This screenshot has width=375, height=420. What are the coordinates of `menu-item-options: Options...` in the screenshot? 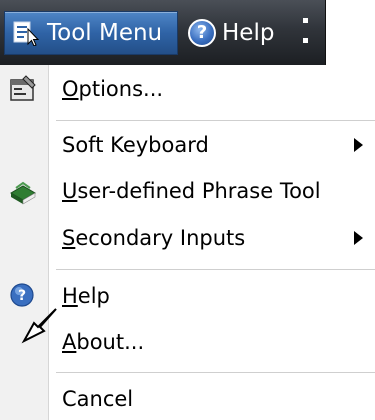 It's located at (187, 89).